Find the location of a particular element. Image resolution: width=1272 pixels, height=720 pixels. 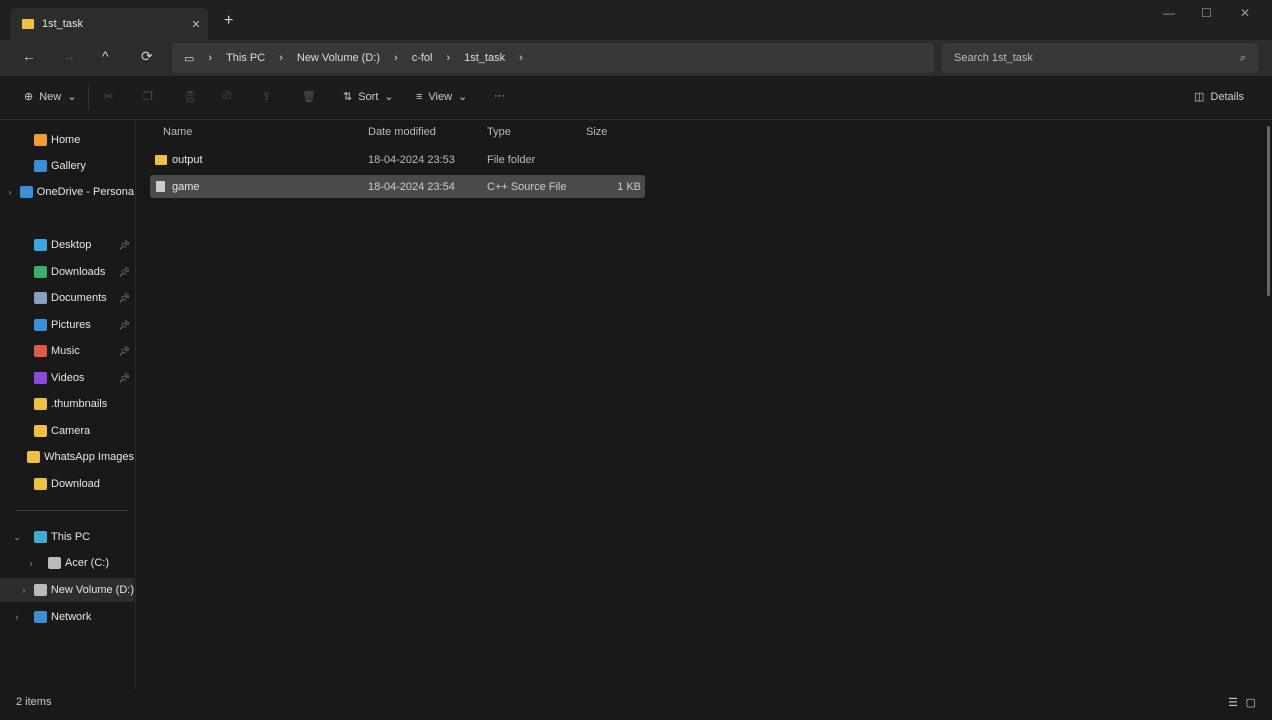

minimize-button: — is located at coordinates (1169, 13).